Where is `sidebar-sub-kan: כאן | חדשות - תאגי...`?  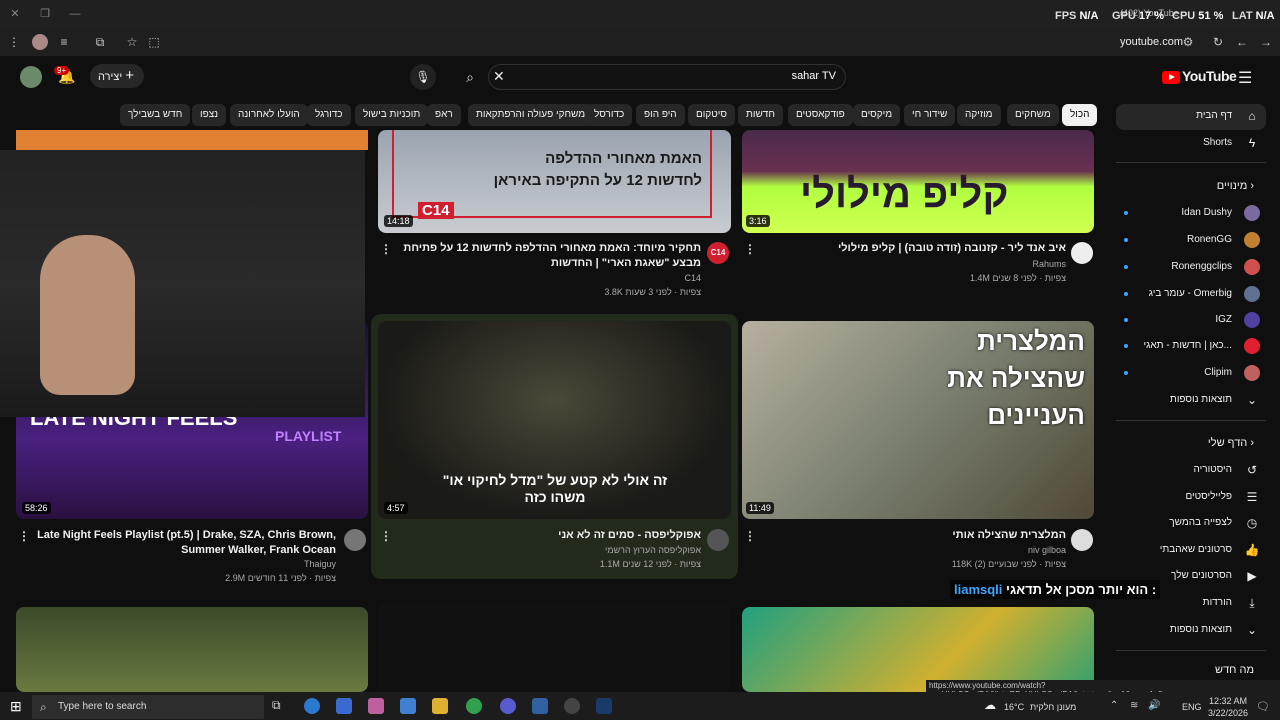 sidebar-sub-kan: כאן | חדשות - תאגי... is located at coordinates (1191, 346).